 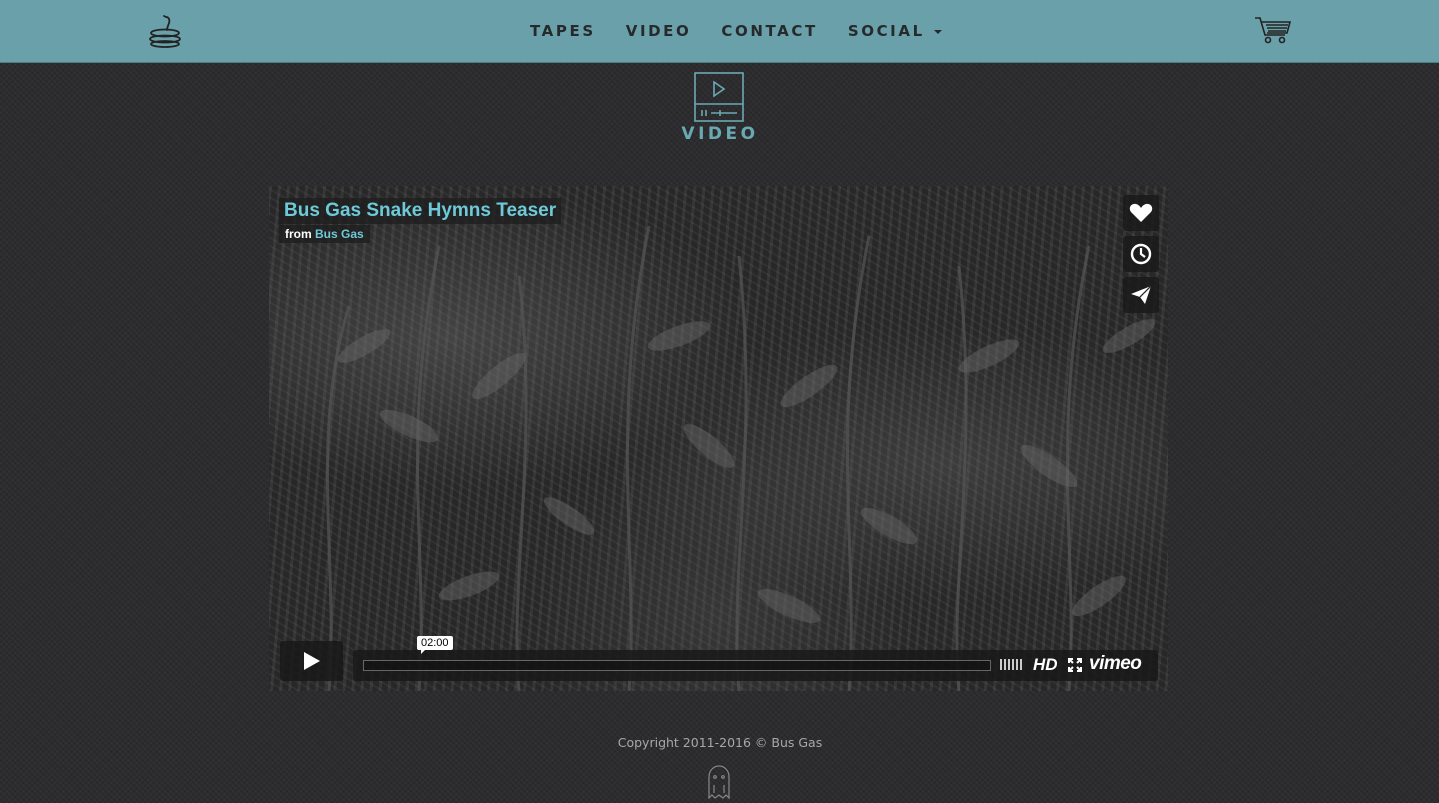 I want to click on video-title-link: Bus Gas Snake Hymns Teaser, so click(x=420, y=211).